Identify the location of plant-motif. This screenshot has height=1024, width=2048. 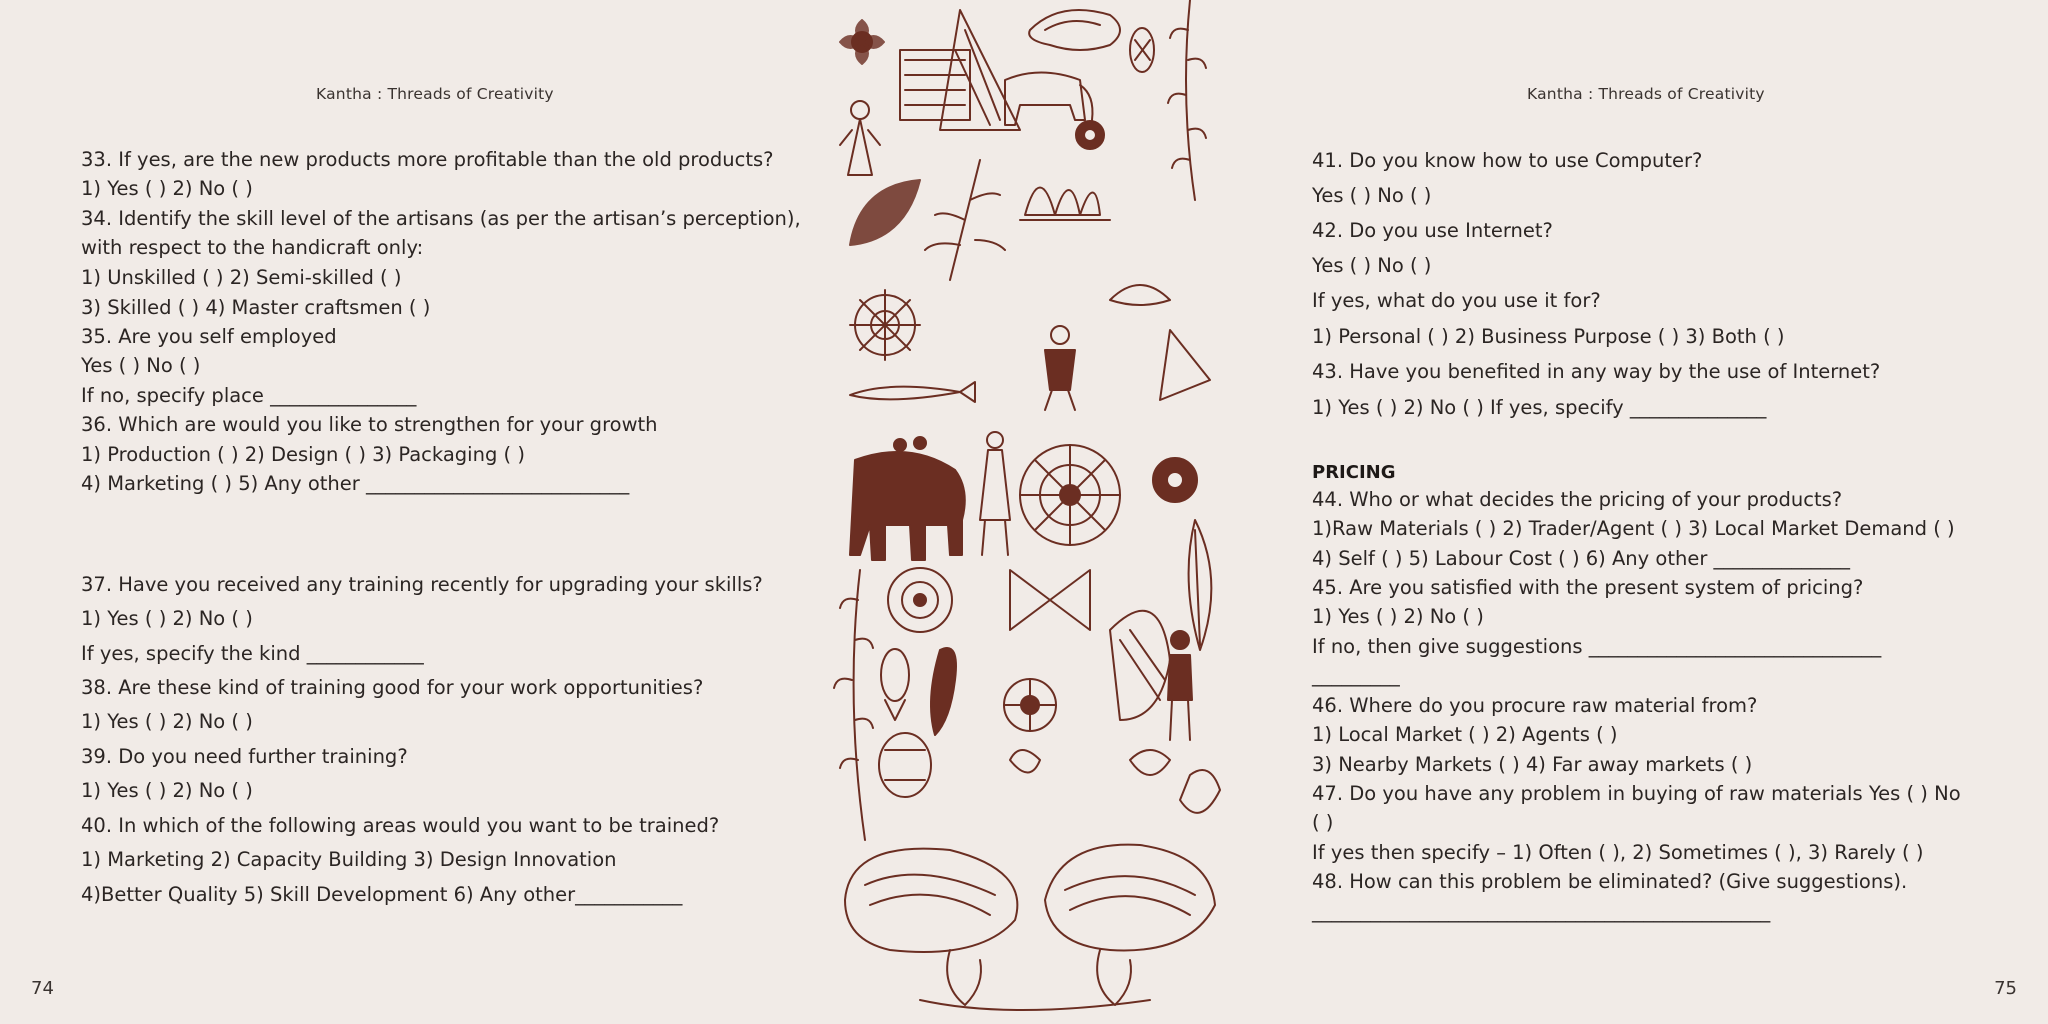
(965, 220).